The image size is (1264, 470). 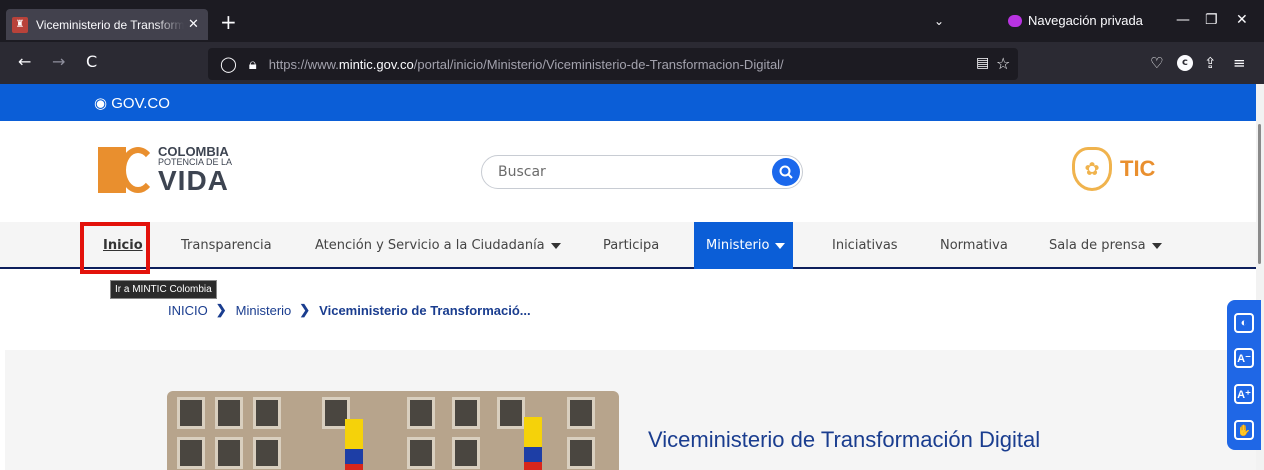 I want to click on back-button: ←, so click(x=24, y=62).